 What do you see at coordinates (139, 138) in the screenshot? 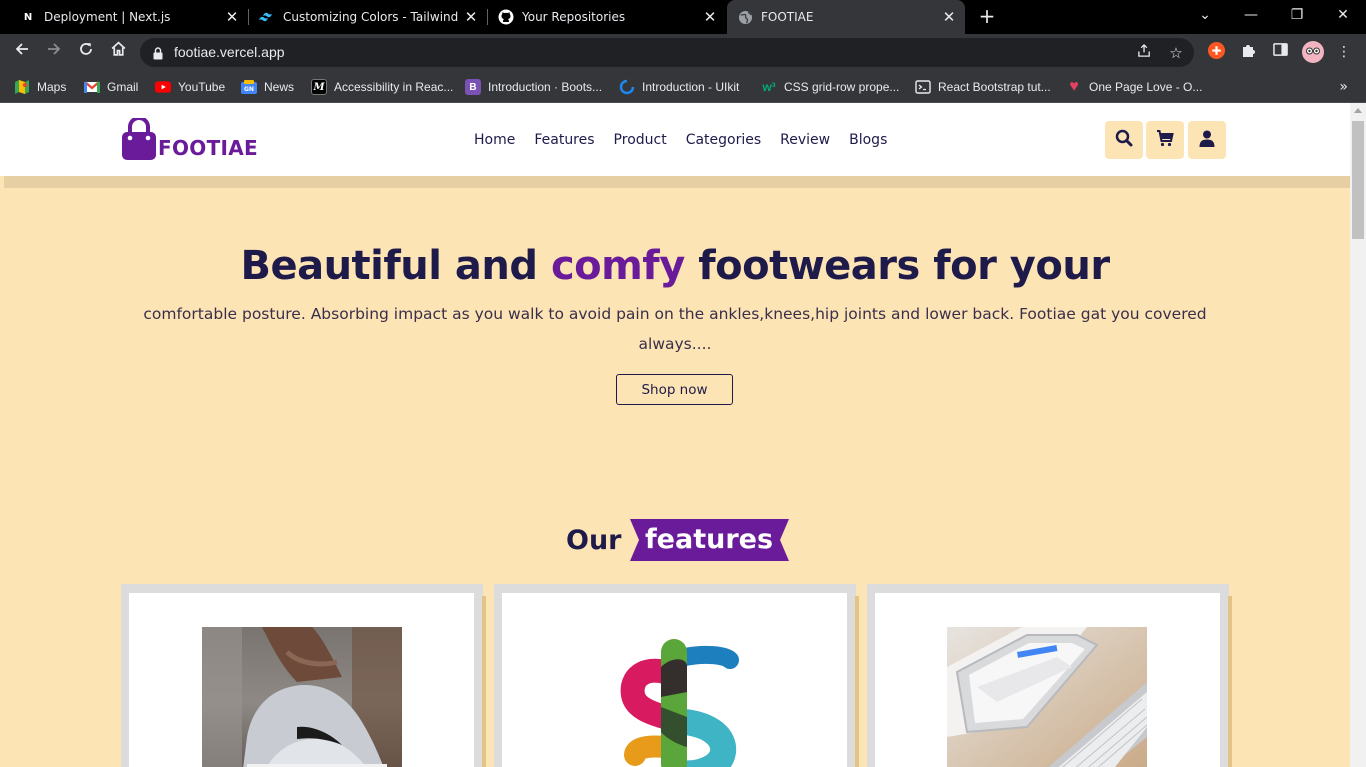
I see `shopping-bag-icon` at bounding box center [139, 138].